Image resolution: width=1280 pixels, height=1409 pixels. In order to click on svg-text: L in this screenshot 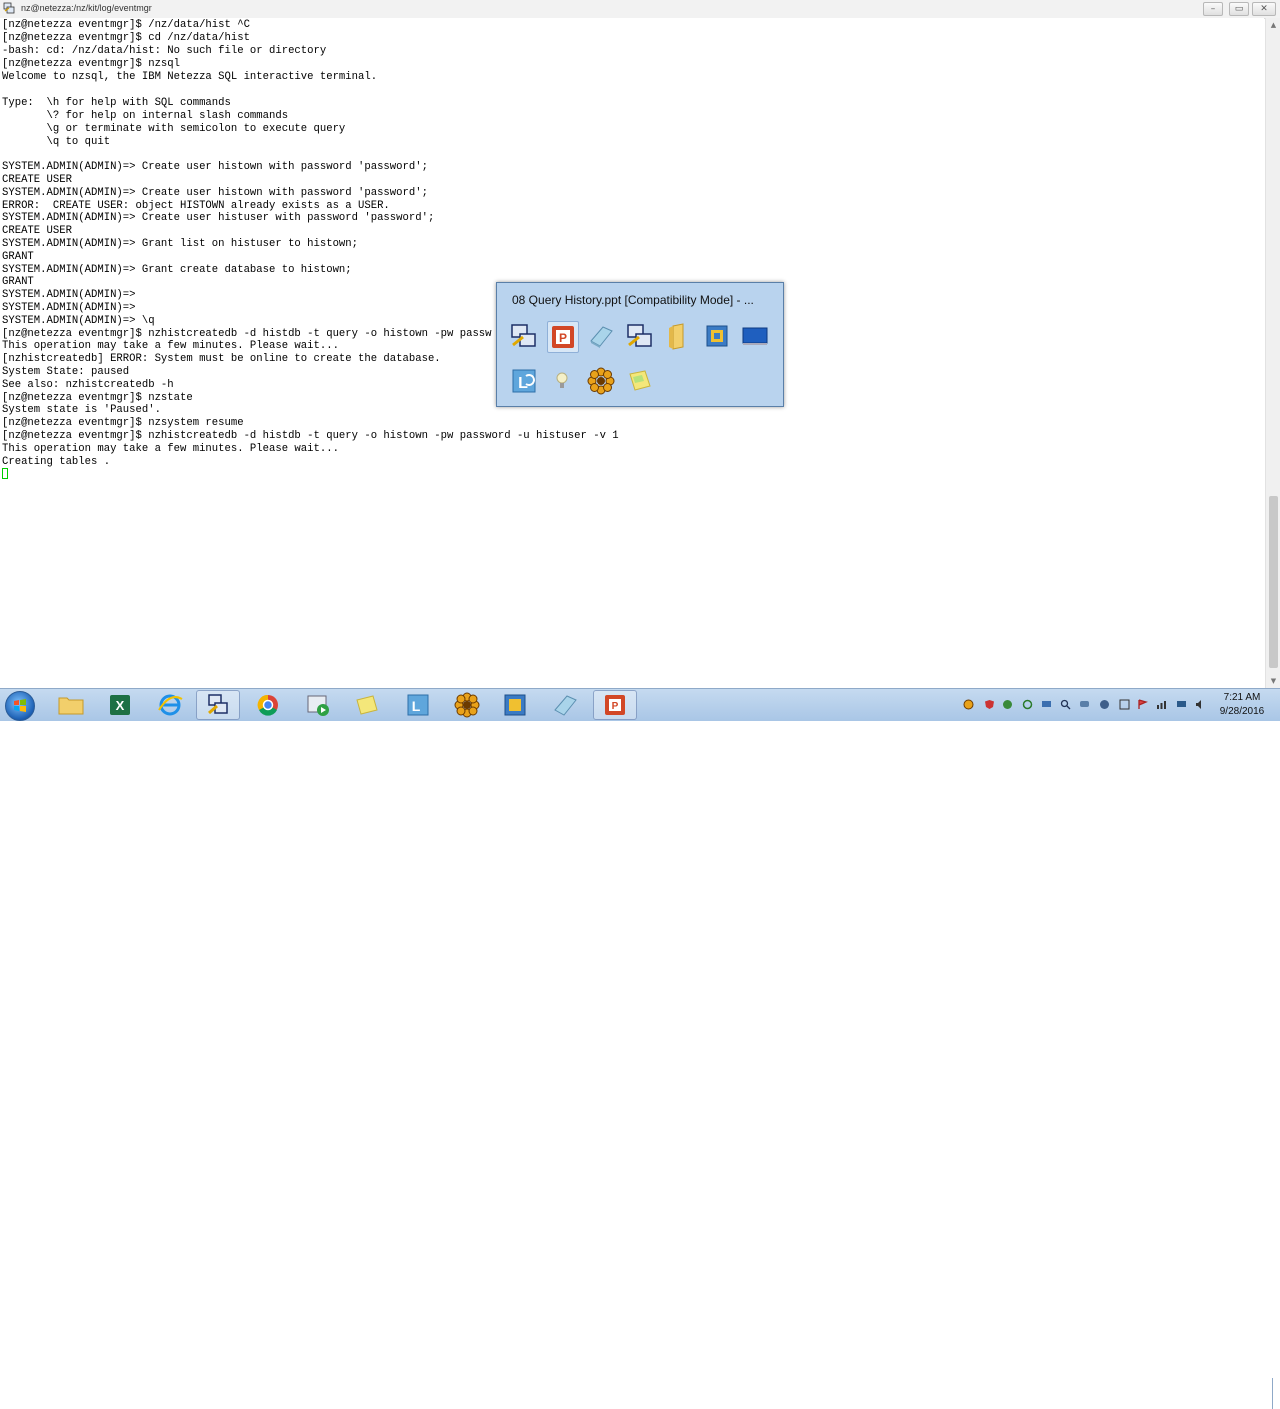, I will do `click(416, 706)`.